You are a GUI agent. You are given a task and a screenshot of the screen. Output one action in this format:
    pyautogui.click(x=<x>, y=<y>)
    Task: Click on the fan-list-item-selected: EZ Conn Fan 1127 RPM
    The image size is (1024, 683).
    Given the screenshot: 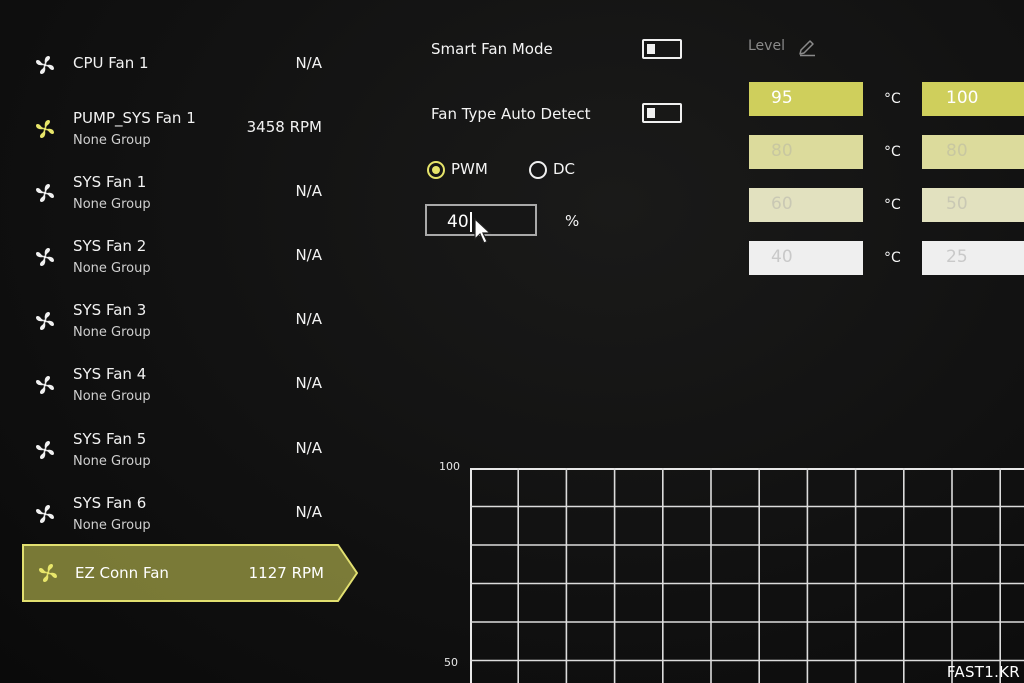 What is the action you would take?
    pyautogui.click(x=190, y=573)
    